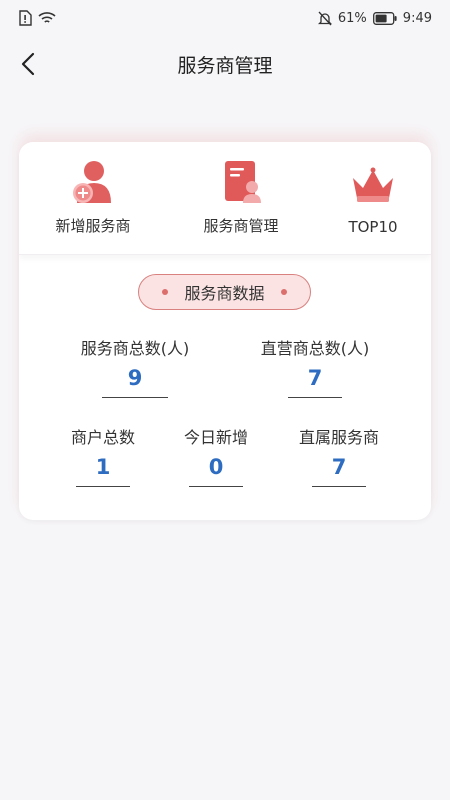 The image size is (450, 800). I want to click on stat-value: 9, so click(135, 378).